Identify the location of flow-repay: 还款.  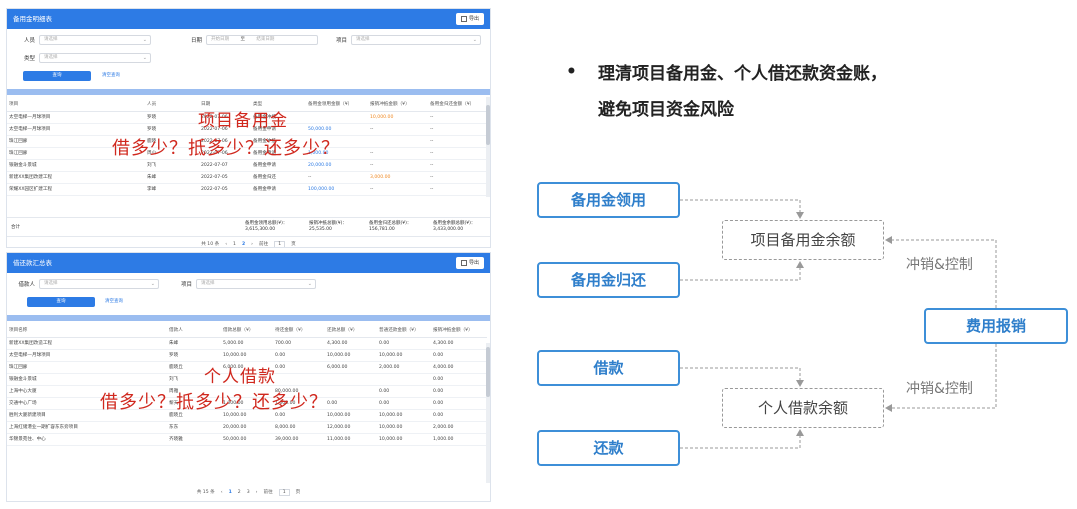
(608, 448).